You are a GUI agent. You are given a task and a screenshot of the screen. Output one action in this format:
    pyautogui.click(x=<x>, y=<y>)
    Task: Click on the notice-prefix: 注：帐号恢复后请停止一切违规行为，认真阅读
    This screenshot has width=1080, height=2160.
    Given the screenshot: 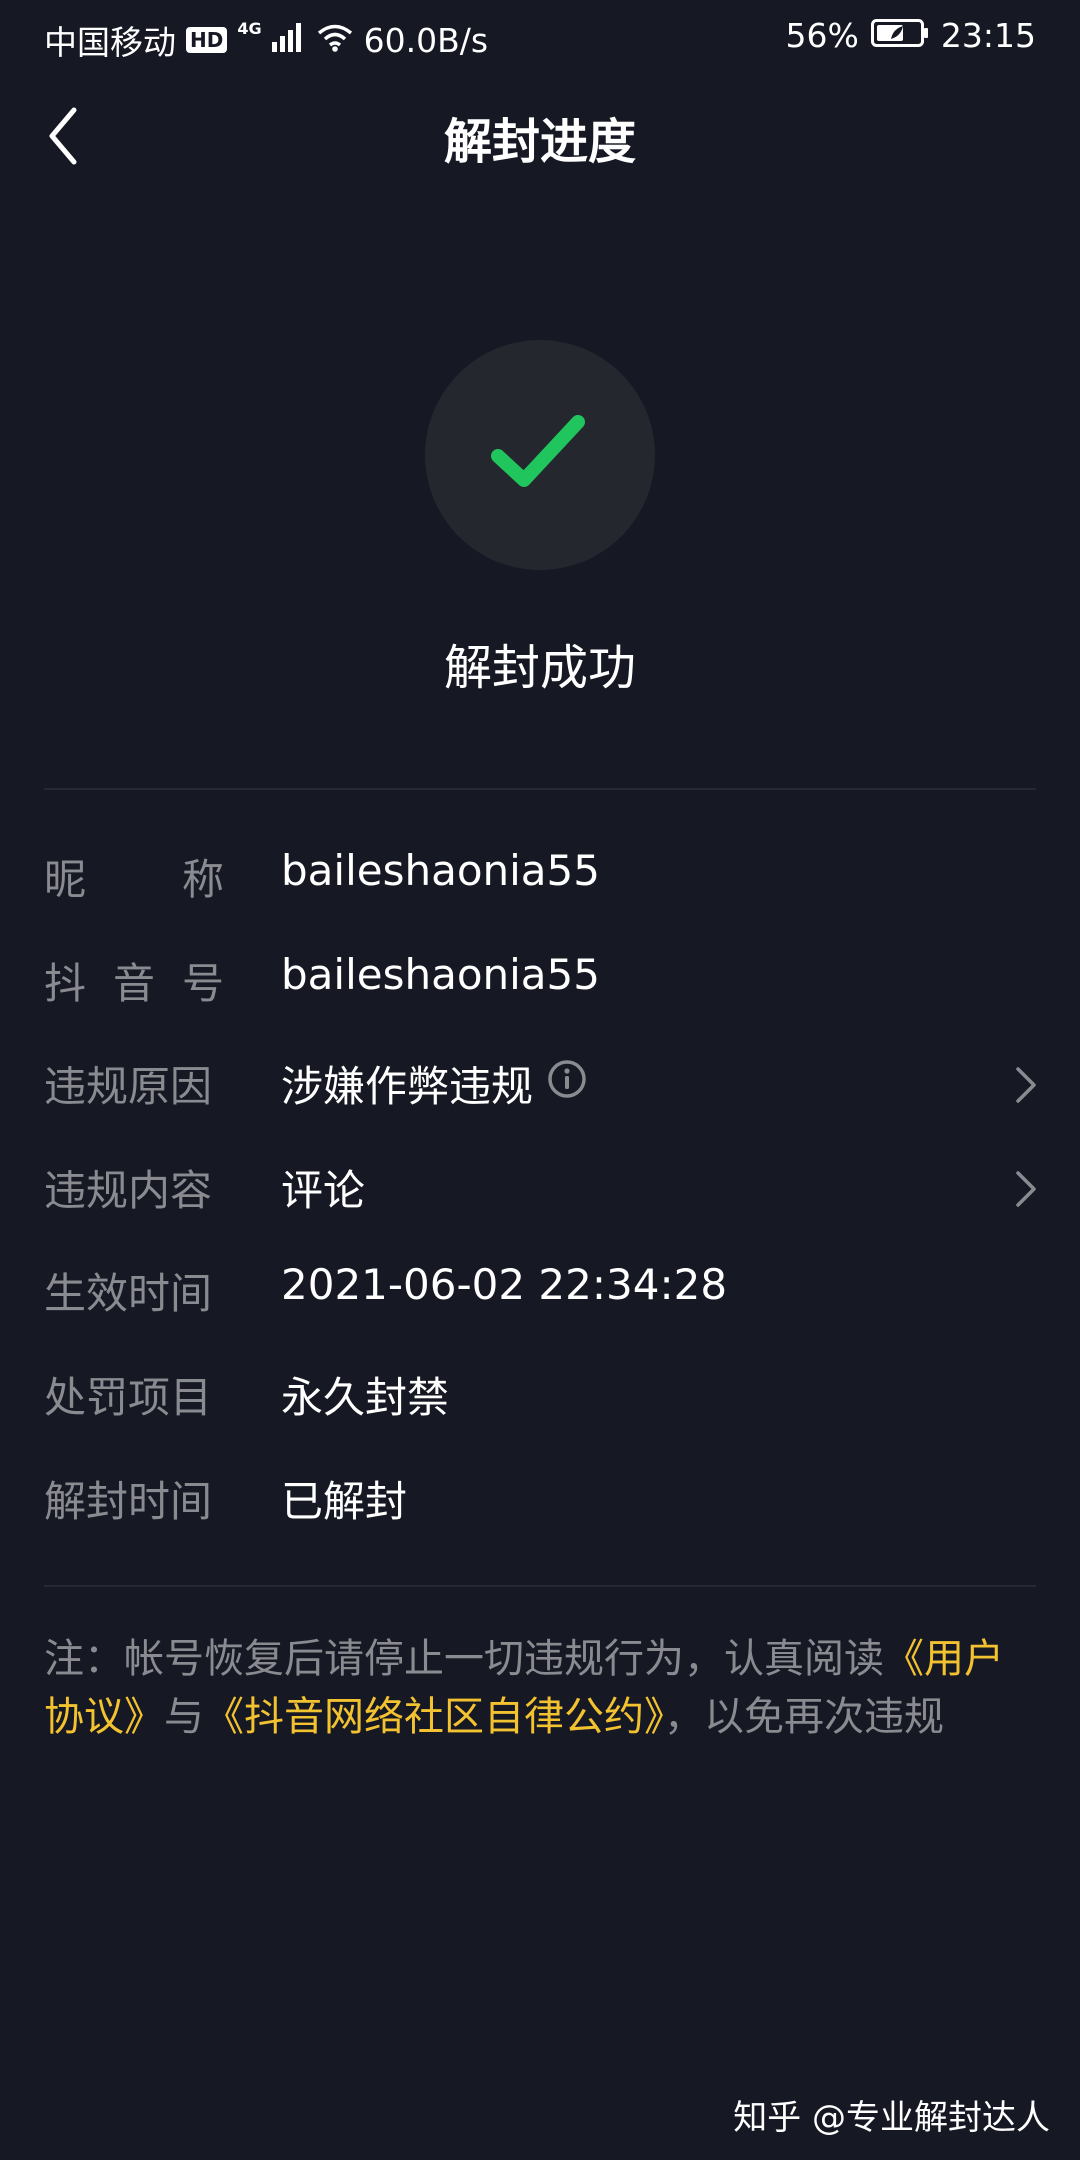 What is the action you would take?
    pyautogui.click(x=464, y=1659)
    